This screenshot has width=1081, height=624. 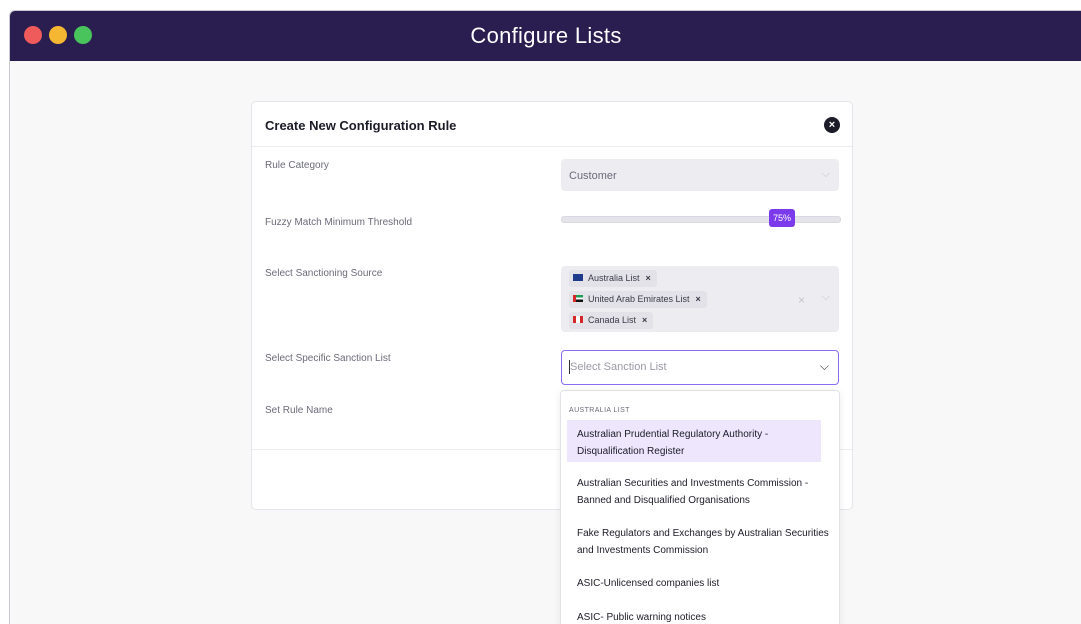 I want to click on dropdown-option: ASIC- Public warning notices, so click(x=702, y=616).